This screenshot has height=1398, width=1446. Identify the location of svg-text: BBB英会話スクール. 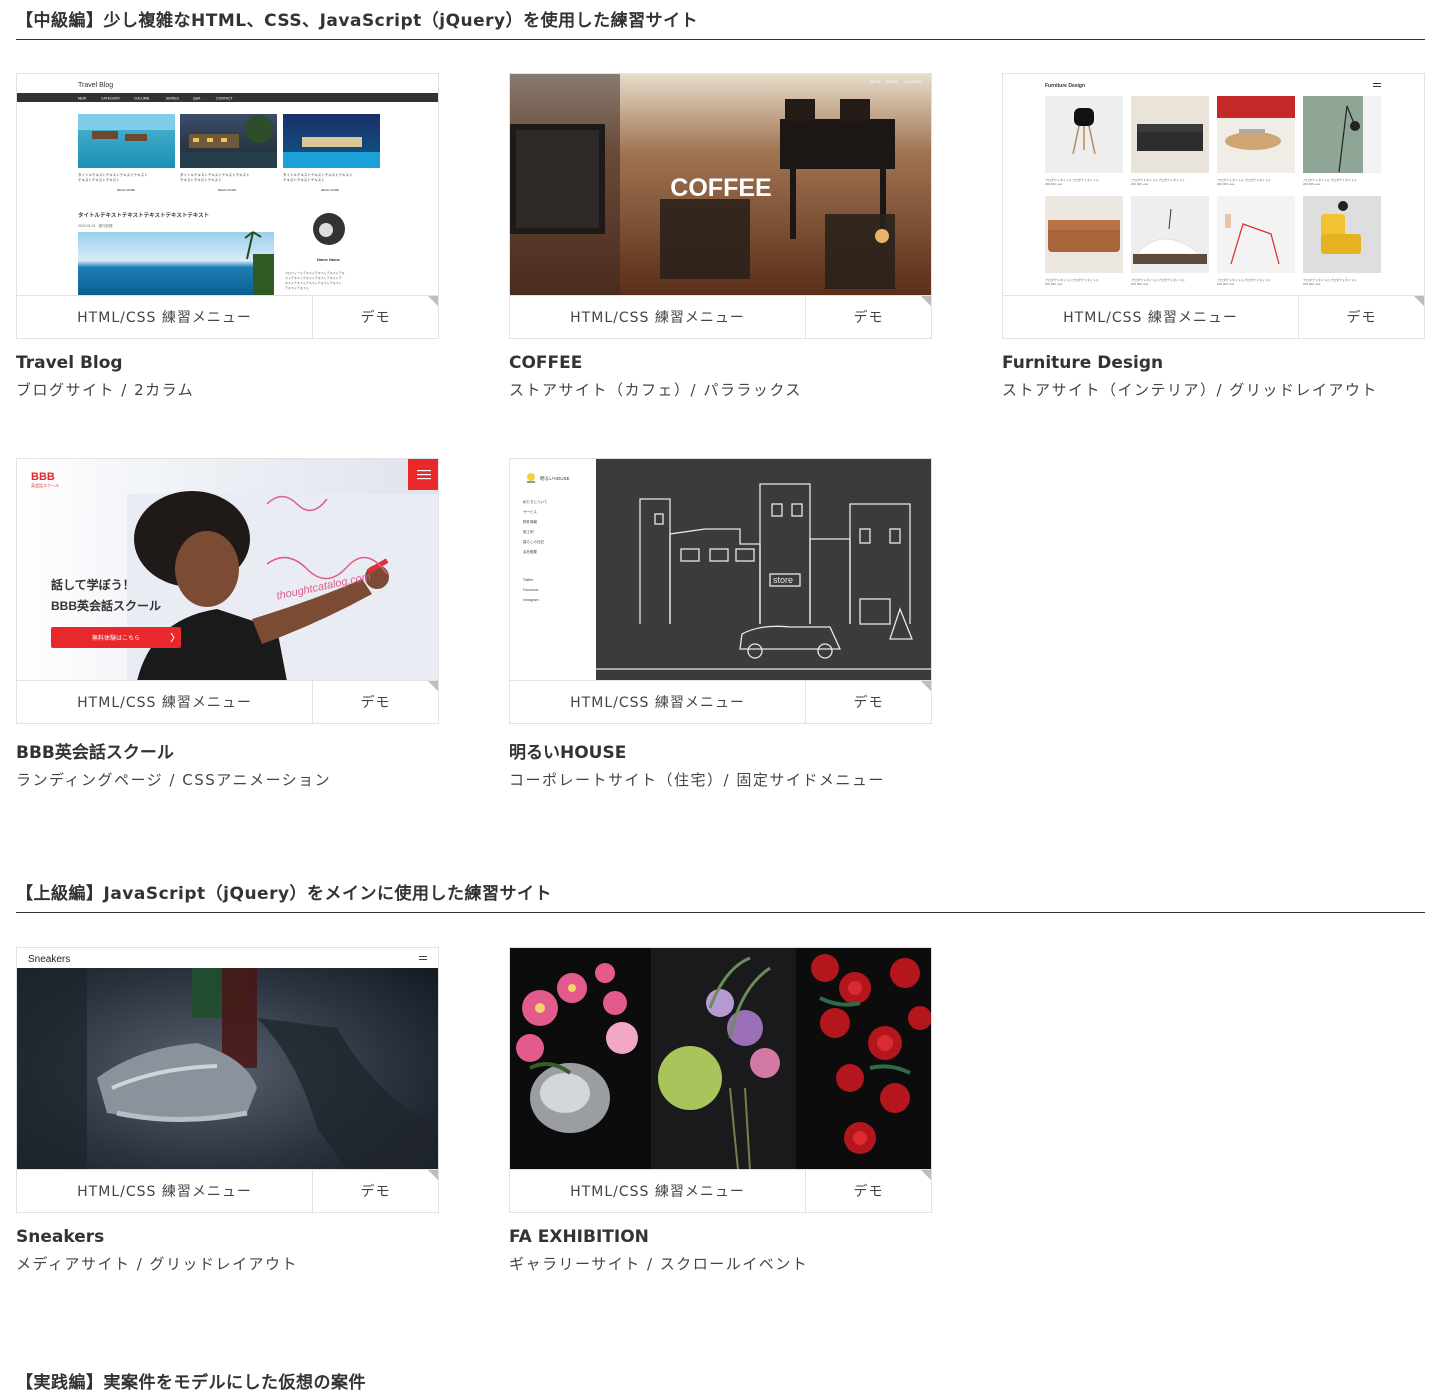
(106, 605).